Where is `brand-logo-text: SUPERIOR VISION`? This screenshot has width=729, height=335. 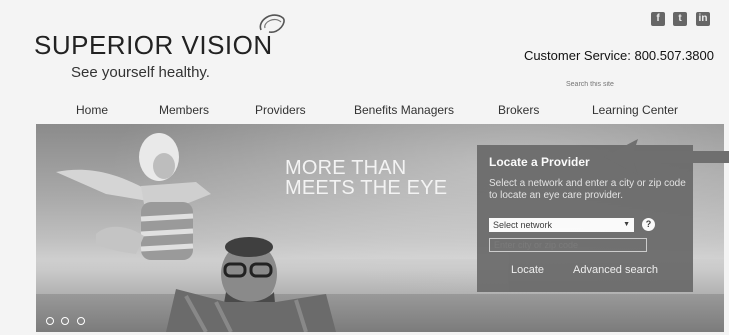
brand-logo-text: SUPERIOR VISION is located at coordinates (153, 45).